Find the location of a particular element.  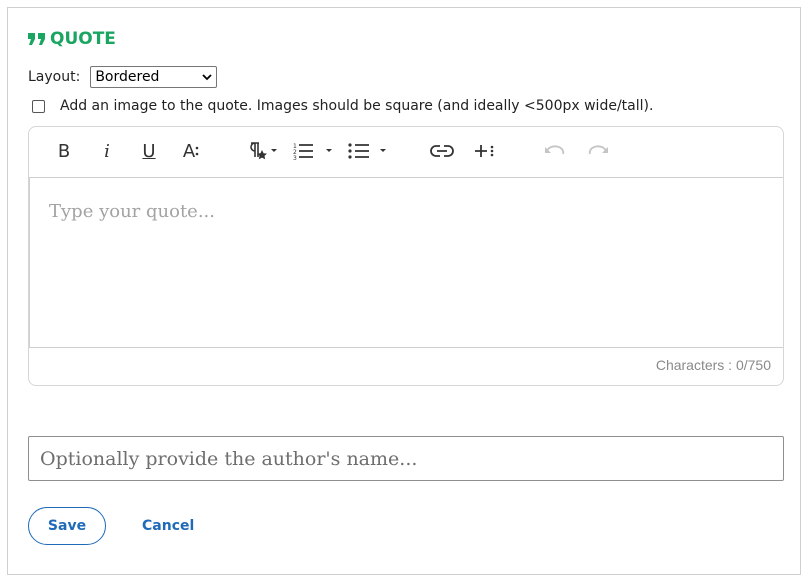

layout-label: Layout: is located at coordinates (54, 77).